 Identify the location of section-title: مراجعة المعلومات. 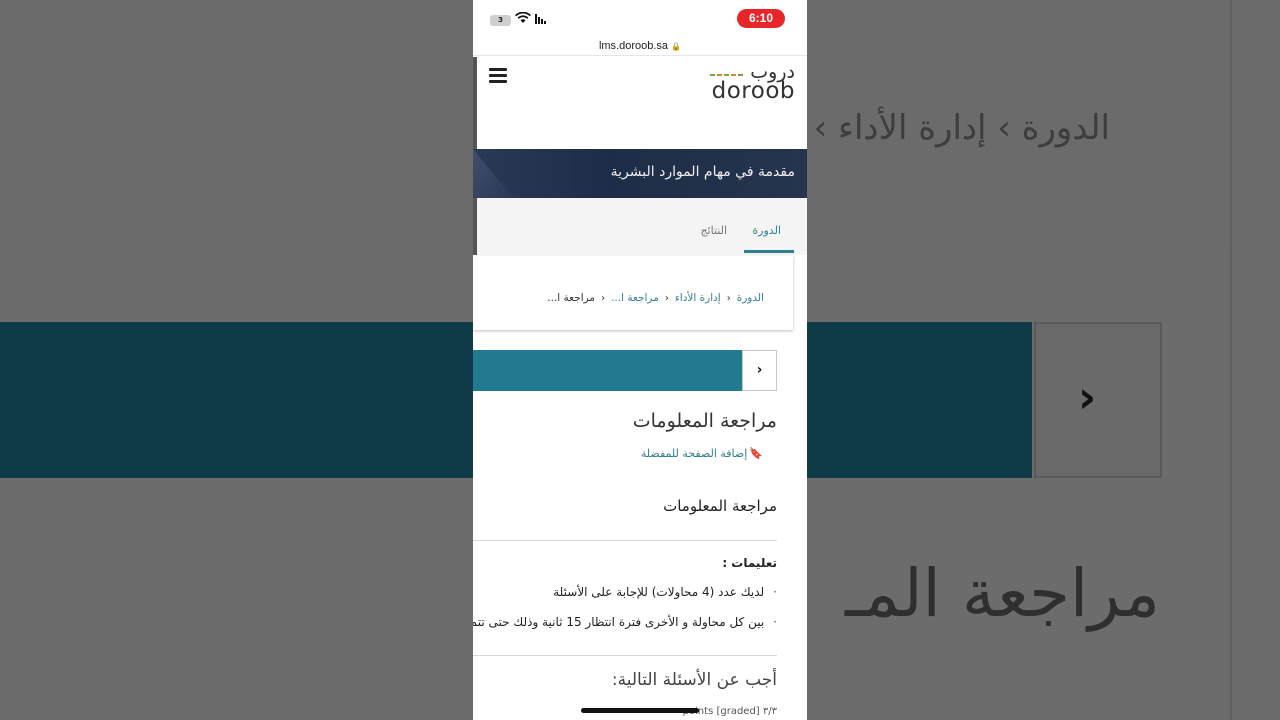
(720, 506).